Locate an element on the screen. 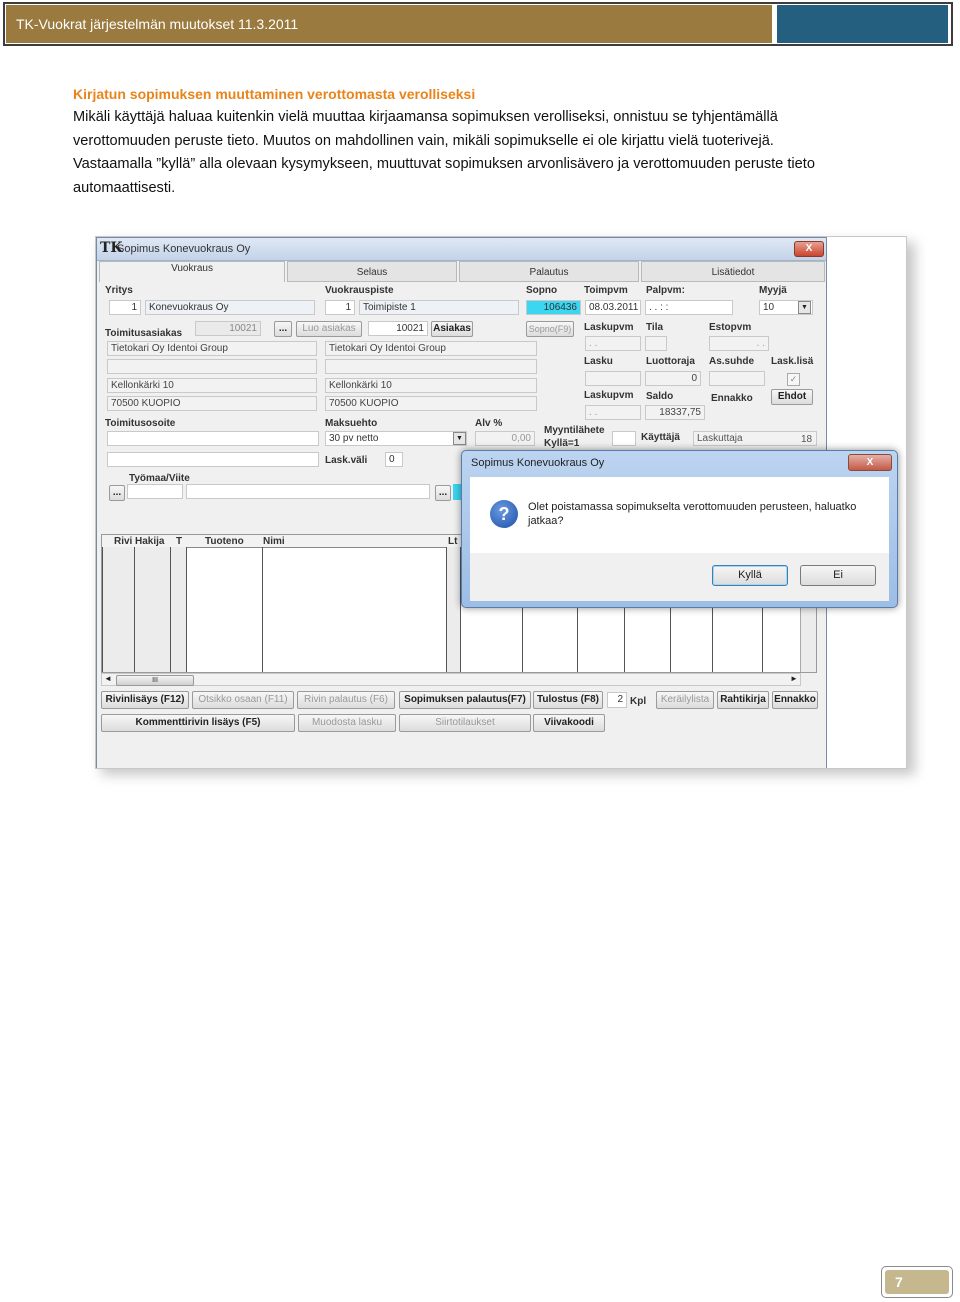  rivin-palautus-button: Rivin palautus (F6) is located at coordinates (346, 700).